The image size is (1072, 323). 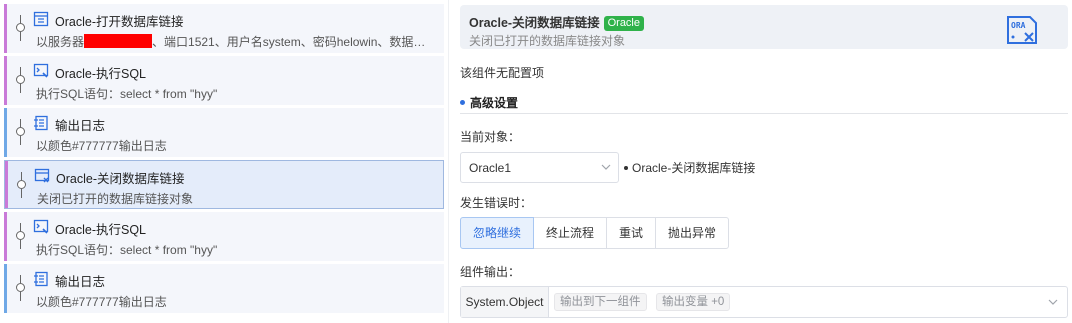 I want to click on component-header-card: Oracle-关闭数据库链接 Oracle 关闭已打开的数据库链接对象 ORA, so click(x=764, y=27).